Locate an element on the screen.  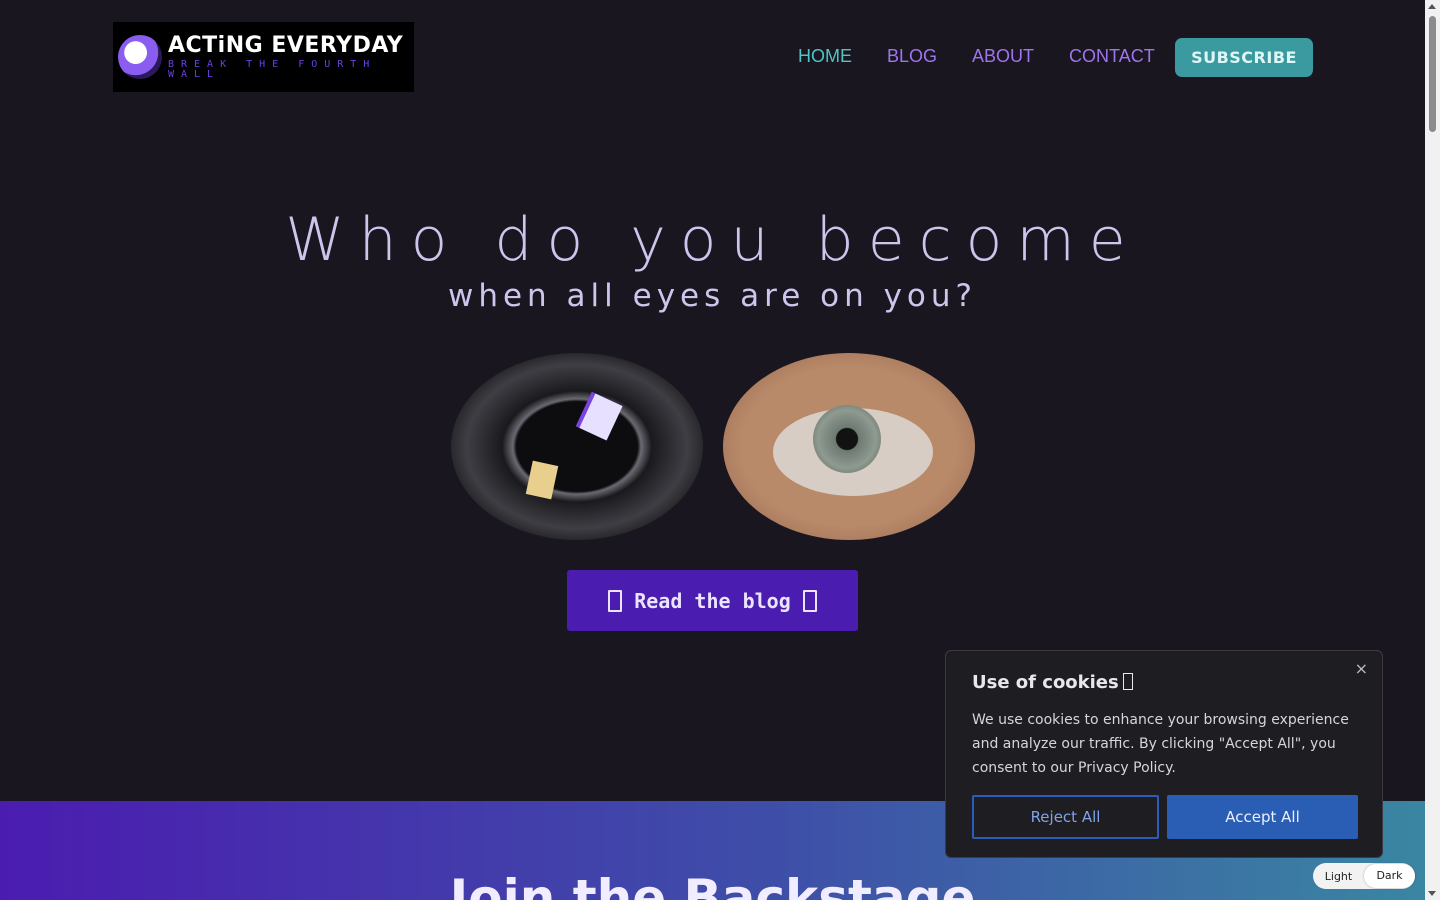
hero-title: Who do you become is located at coordinates (712, 240).